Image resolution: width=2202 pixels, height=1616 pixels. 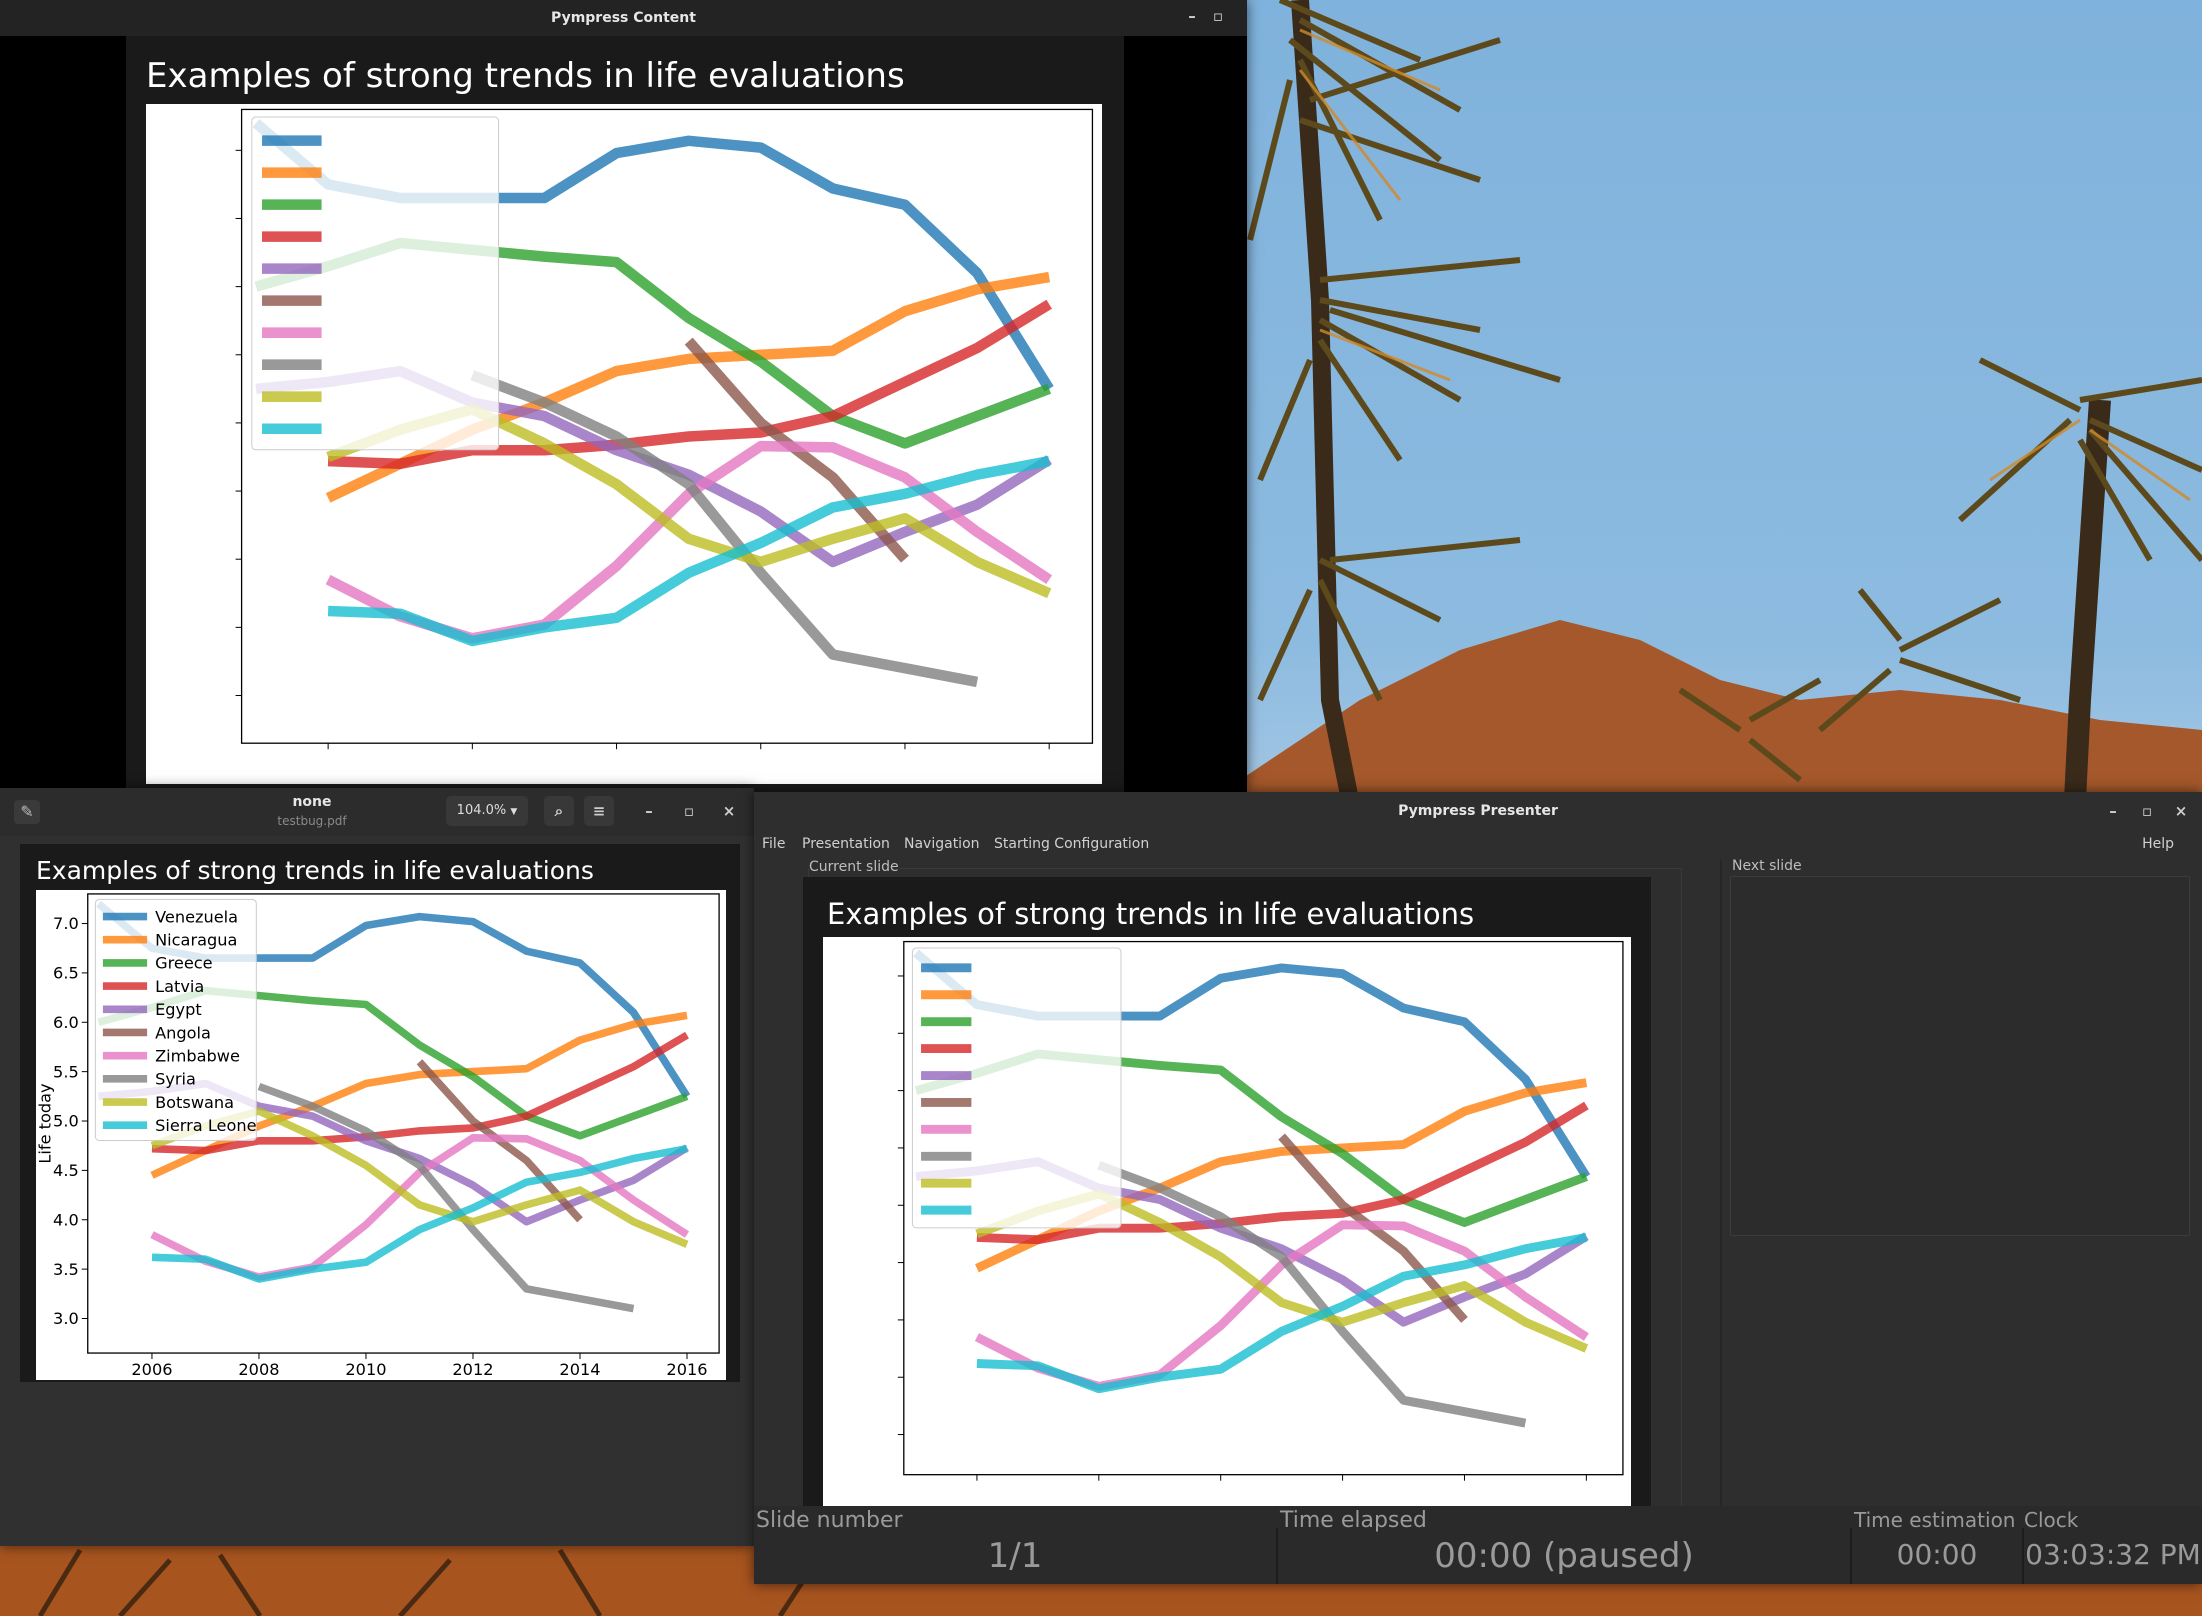 I want to click on y-tick-label: 3.0, so click(x=66, y=1318).